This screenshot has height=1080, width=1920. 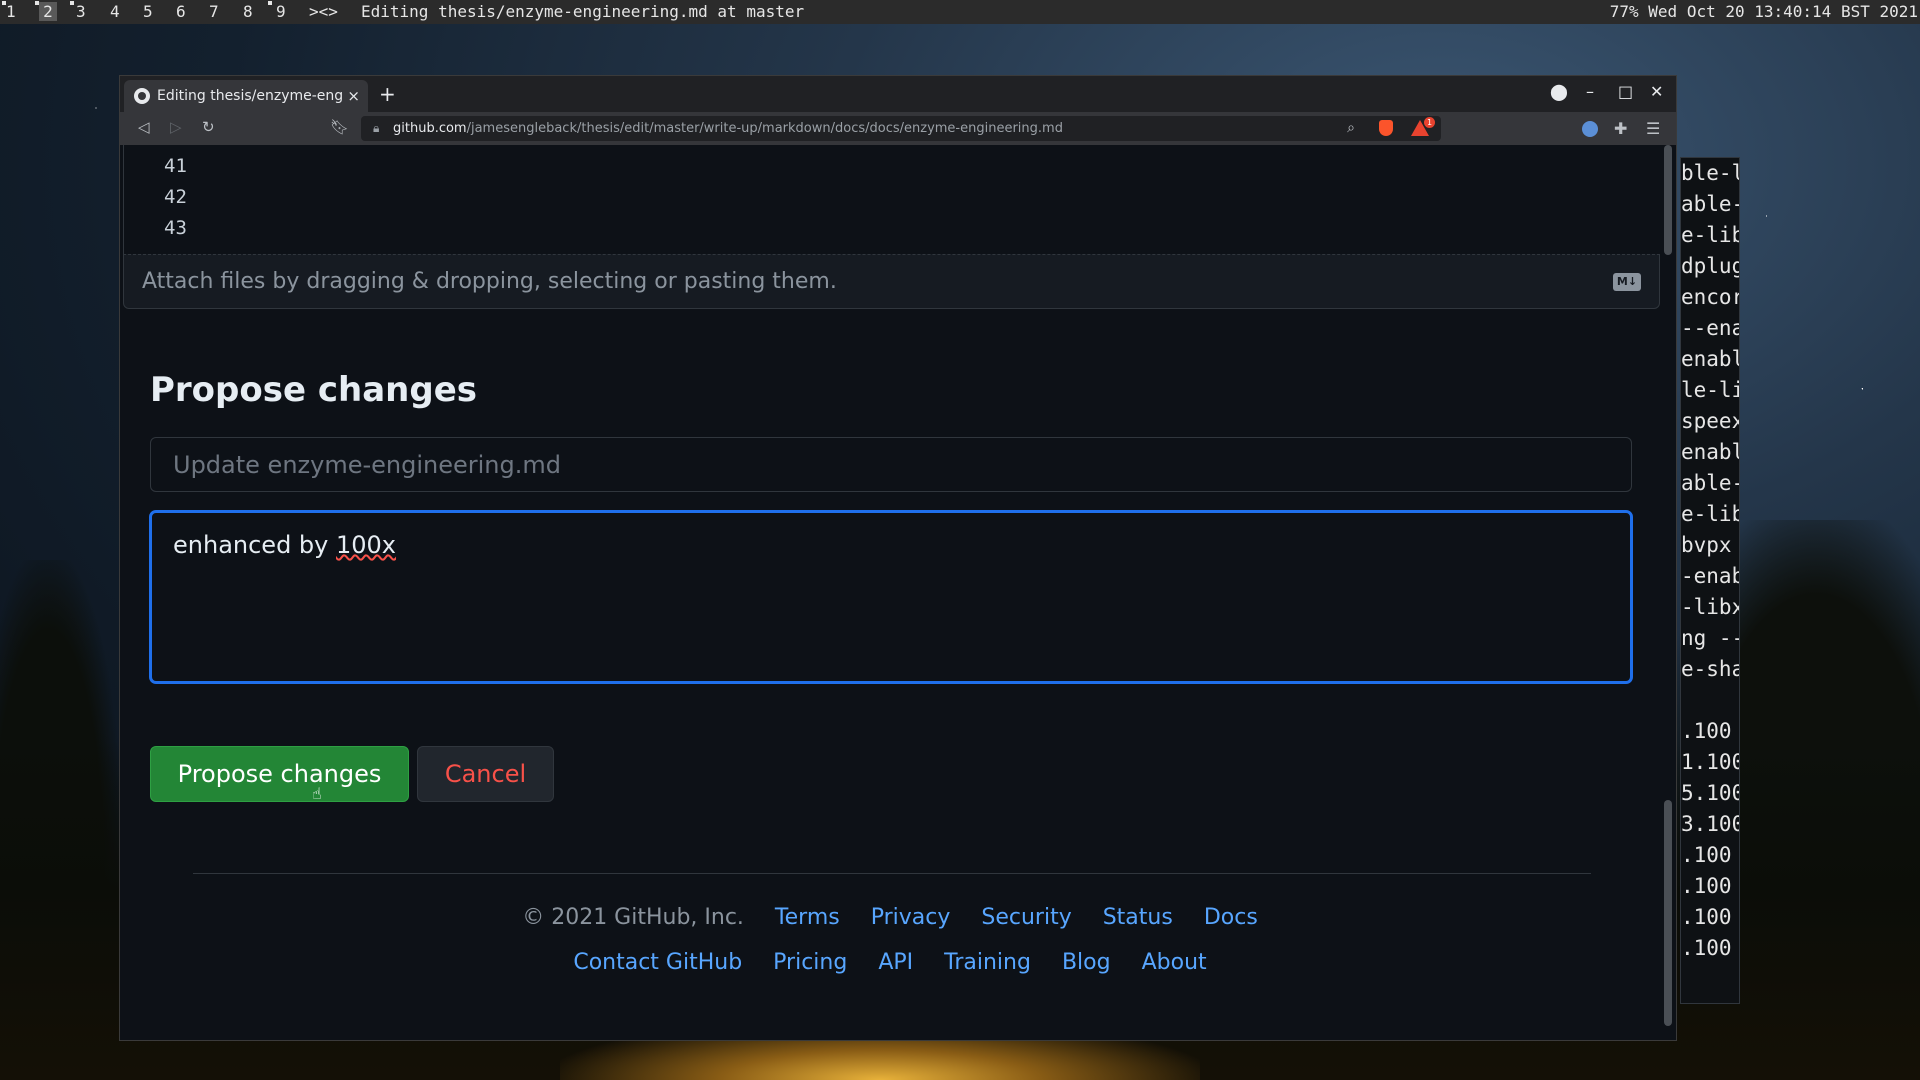 I want to click on footer-link-status: Status, so click(x=1138, y=917).